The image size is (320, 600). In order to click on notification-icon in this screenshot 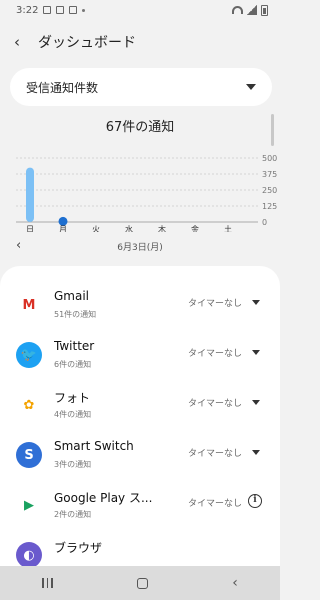, I will do `click(60, 10)`.